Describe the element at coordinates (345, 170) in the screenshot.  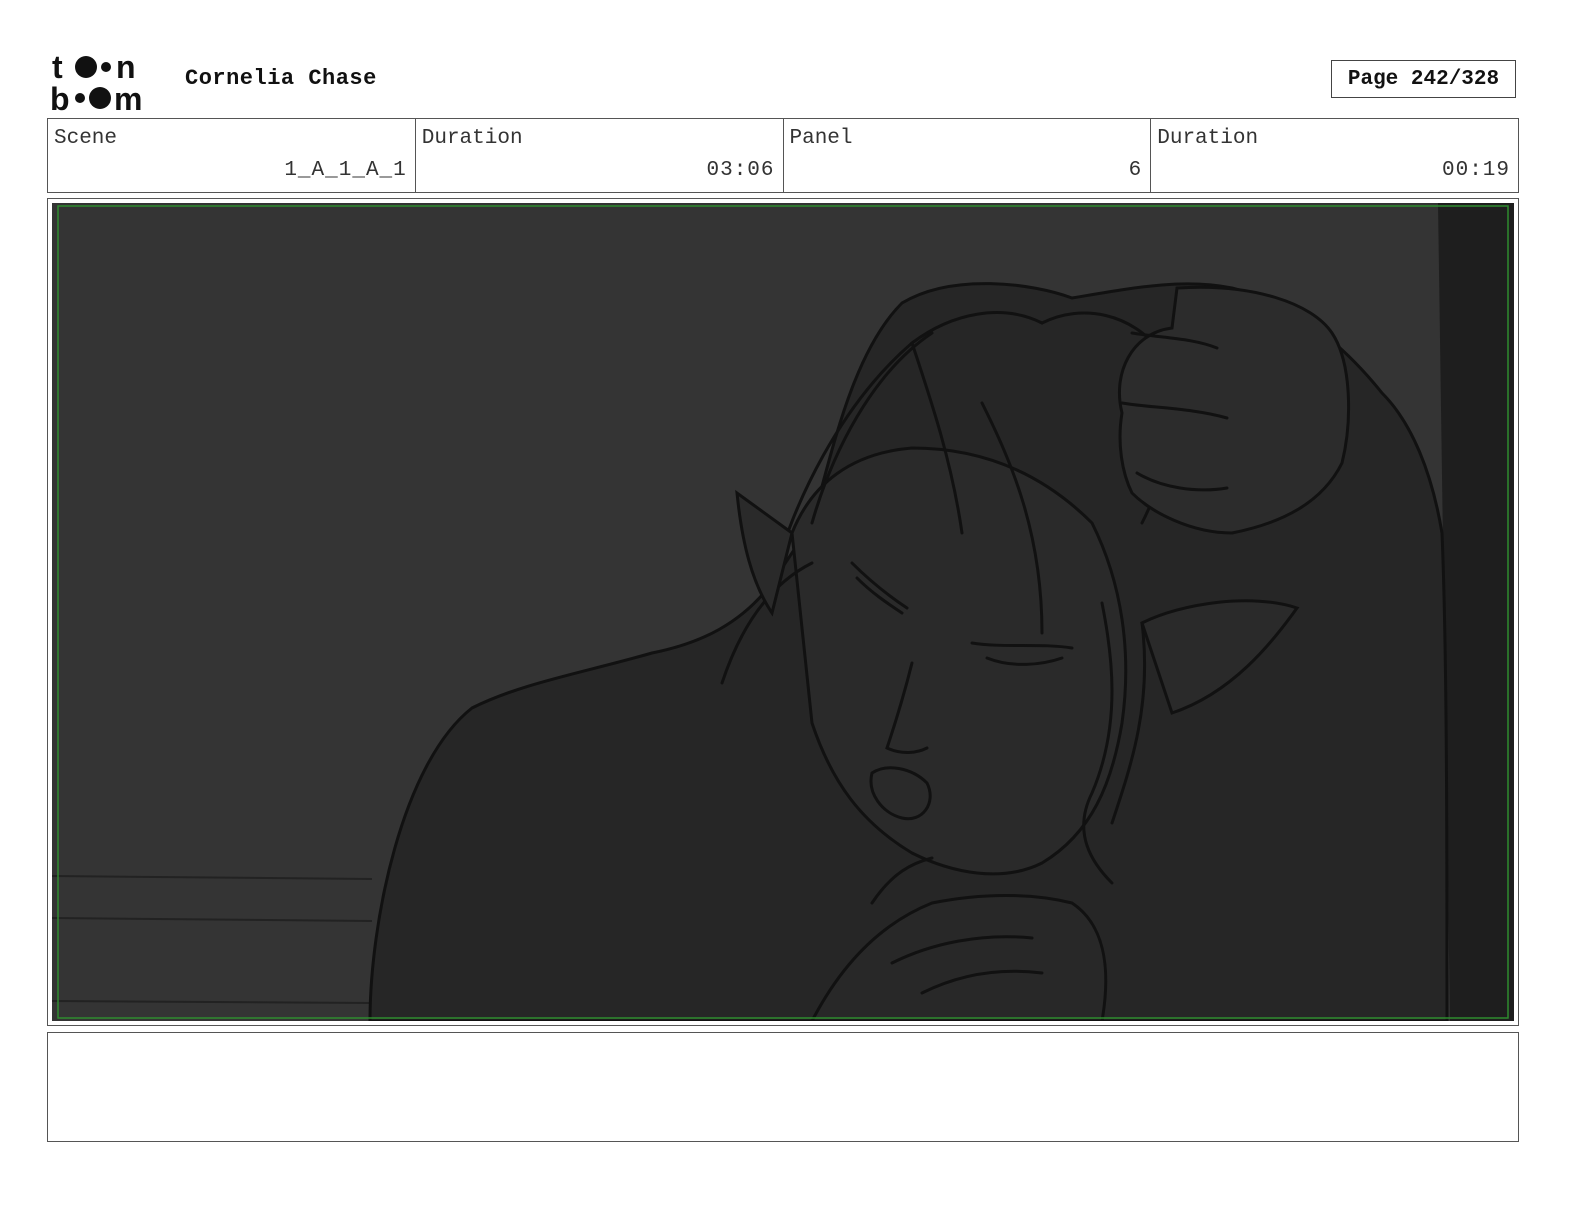
I see `scene-value: 1_A_1_A_1` at that location.